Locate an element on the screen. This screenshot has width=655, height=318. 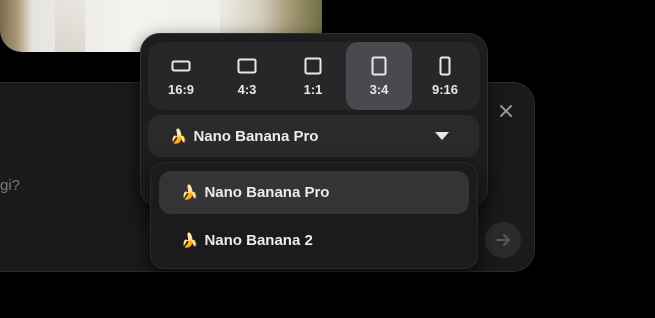
model-select: 🍌 Nano Banana Pro is located at coordinates (313, 136).